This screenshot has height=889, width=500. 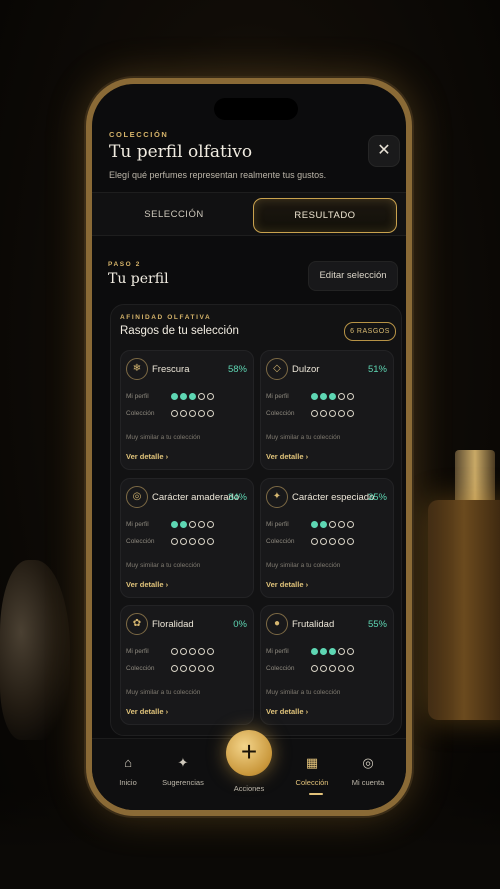 I want to click on nav-sugerencias: ✦ Sugerencias, so click(x=183, y=763).